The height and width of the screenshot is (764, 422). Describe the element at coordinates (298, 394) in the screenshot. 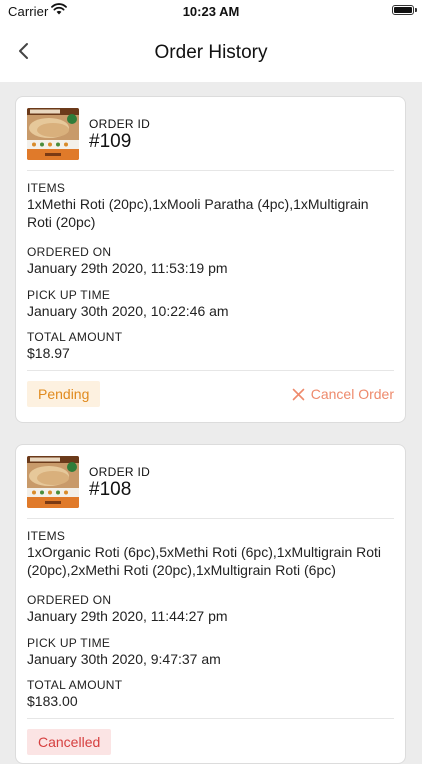

I see `close-icon` at that location.